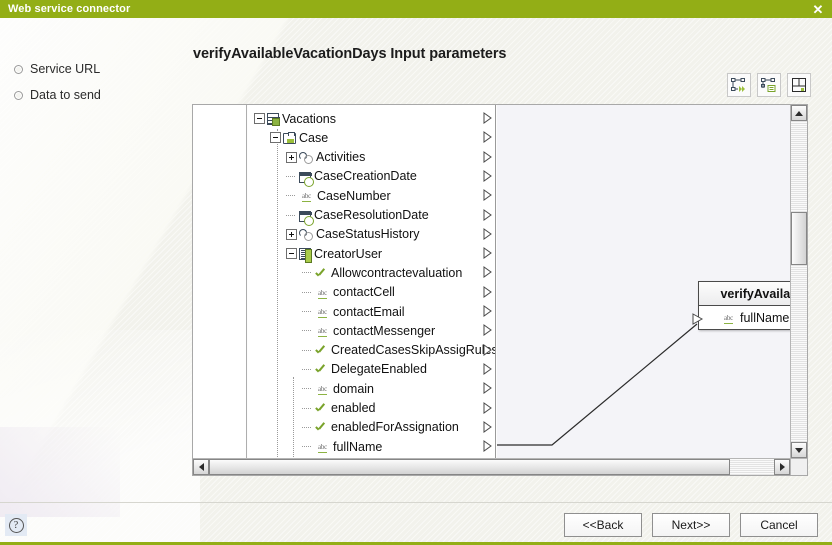 The width and height of the screenshot is (832, 545). I want to click on cancel-button: Cancel, so click(779, 525).